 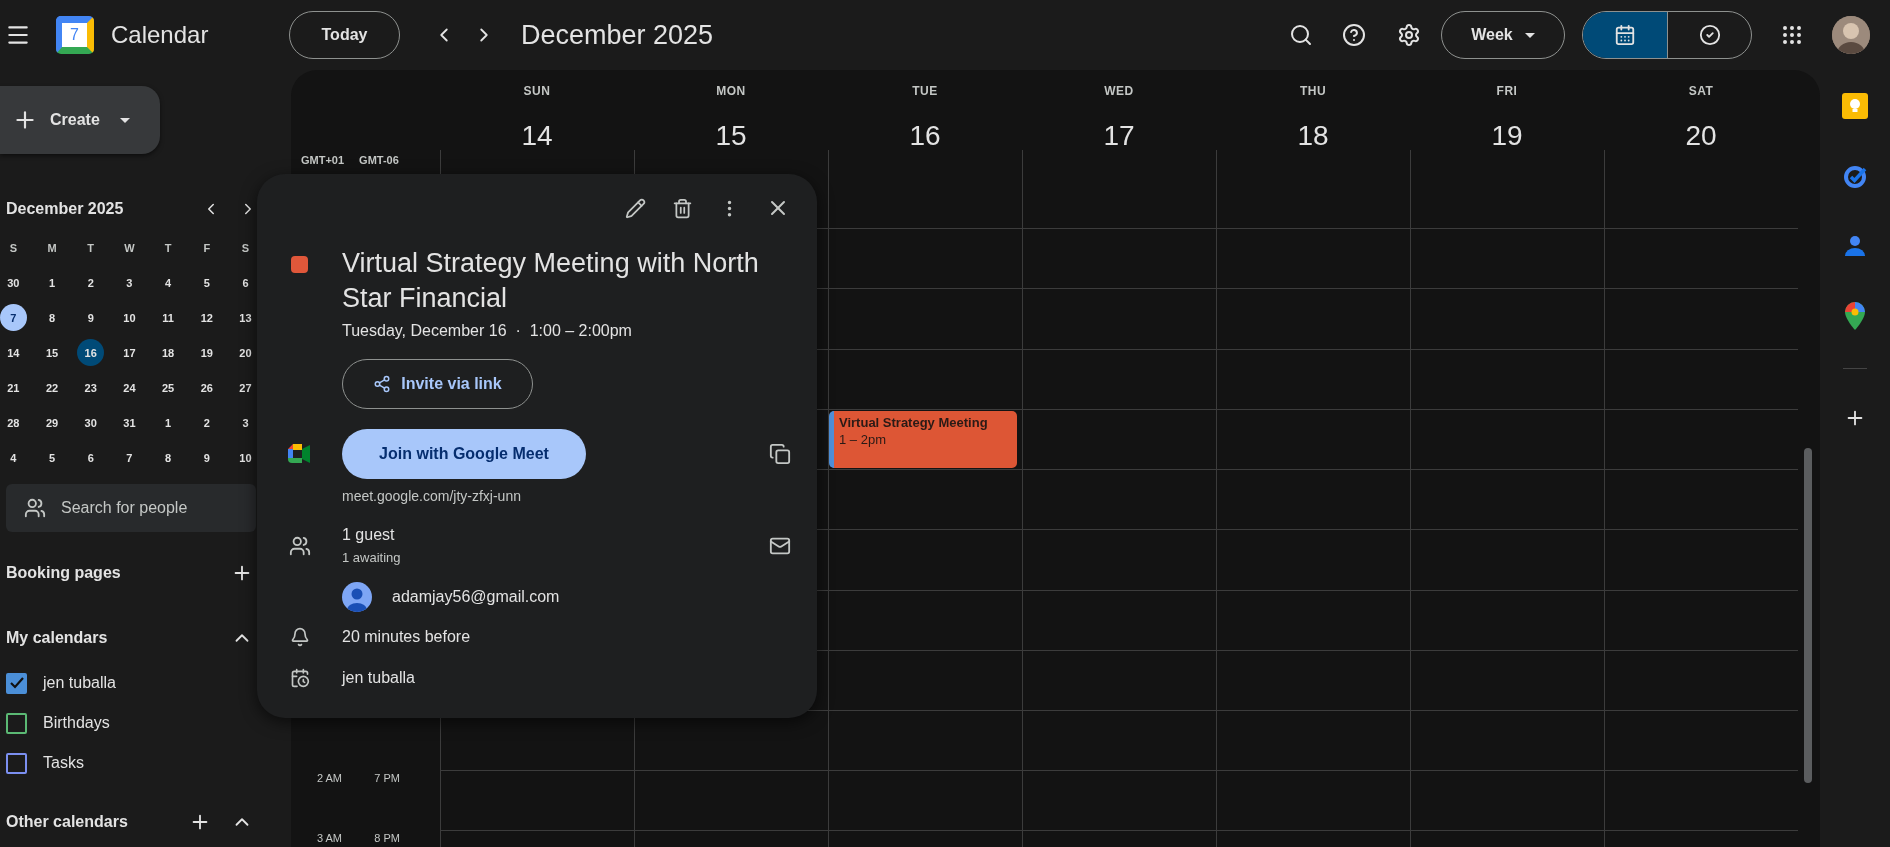 What do you see at coordinates (63, 763) in the screenshot?
I see `calendar-label: Tasks` at bounding box center [63, 763].